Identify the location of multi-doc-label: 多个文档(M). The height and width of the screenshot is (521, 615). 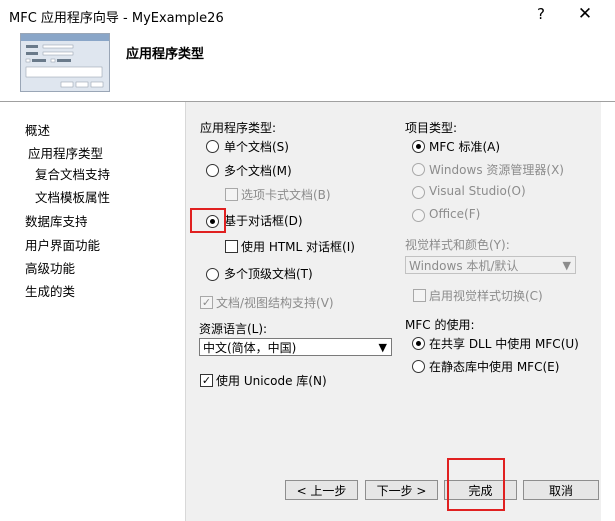
(258, 171).